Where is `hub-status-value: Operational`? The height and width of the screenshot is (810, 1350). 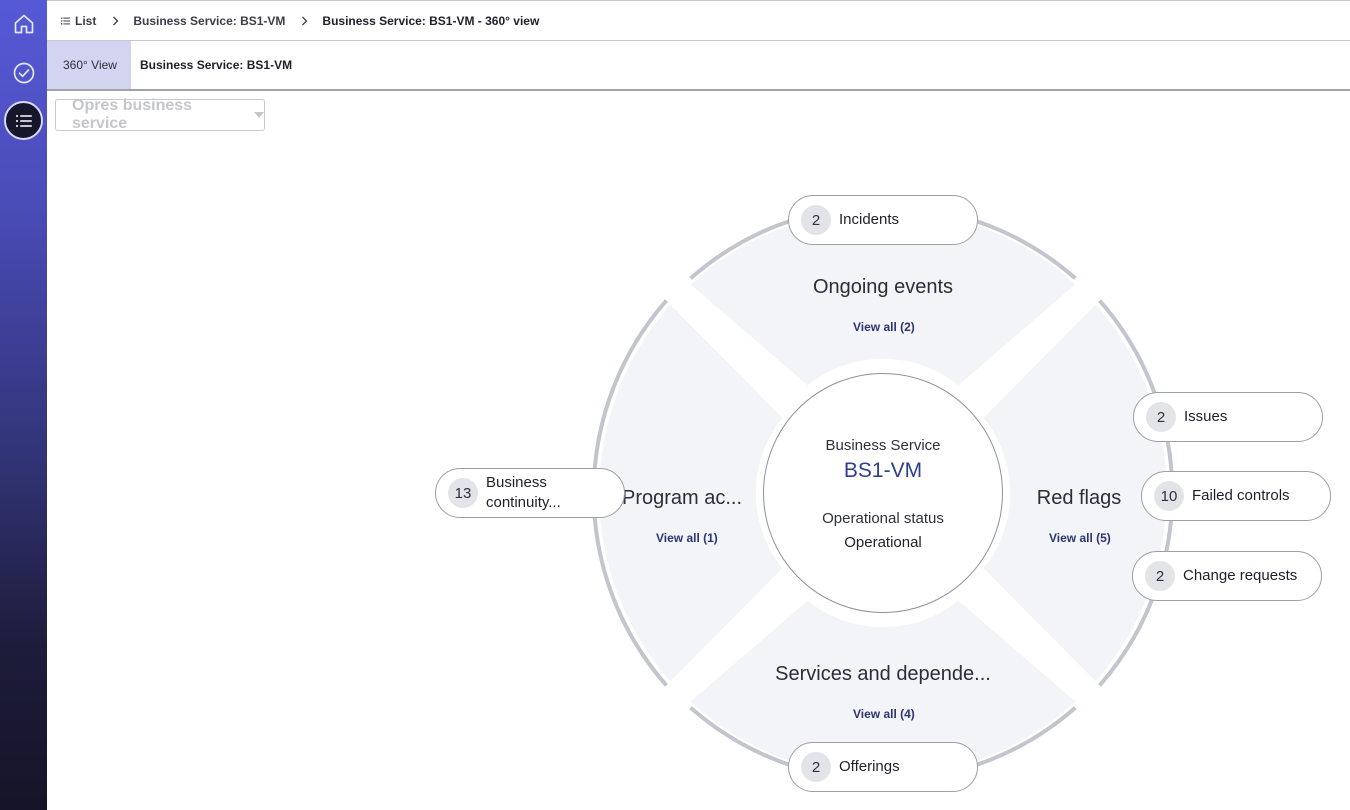
hub-status-value: Operational is located at coordinates (883, 542).